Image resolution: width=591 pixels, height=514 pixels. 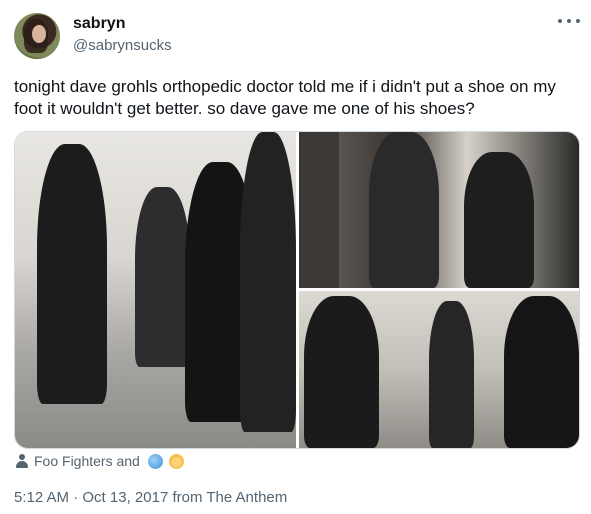 What do you see at coordinates (42, 497) in the screenshot?
I see `tweet-time: 5:12 AM` at bounding box center [42, 497].